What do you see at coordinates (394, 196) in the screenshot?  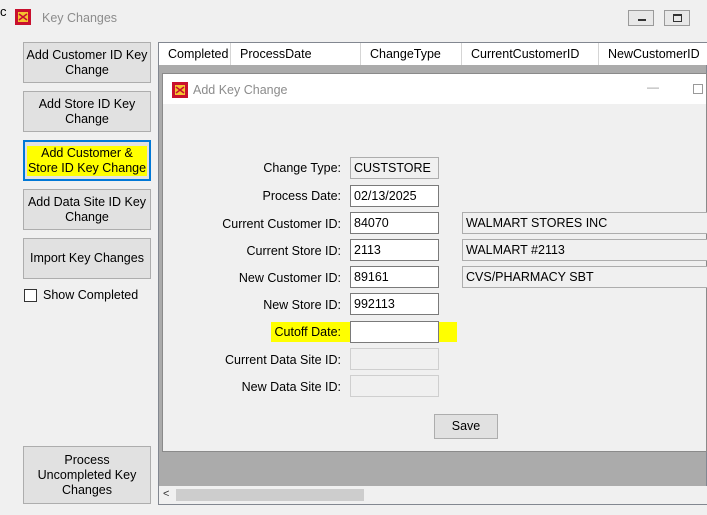 I see `process-date-field: 02/13/2025` at bounding box center [394, 196].